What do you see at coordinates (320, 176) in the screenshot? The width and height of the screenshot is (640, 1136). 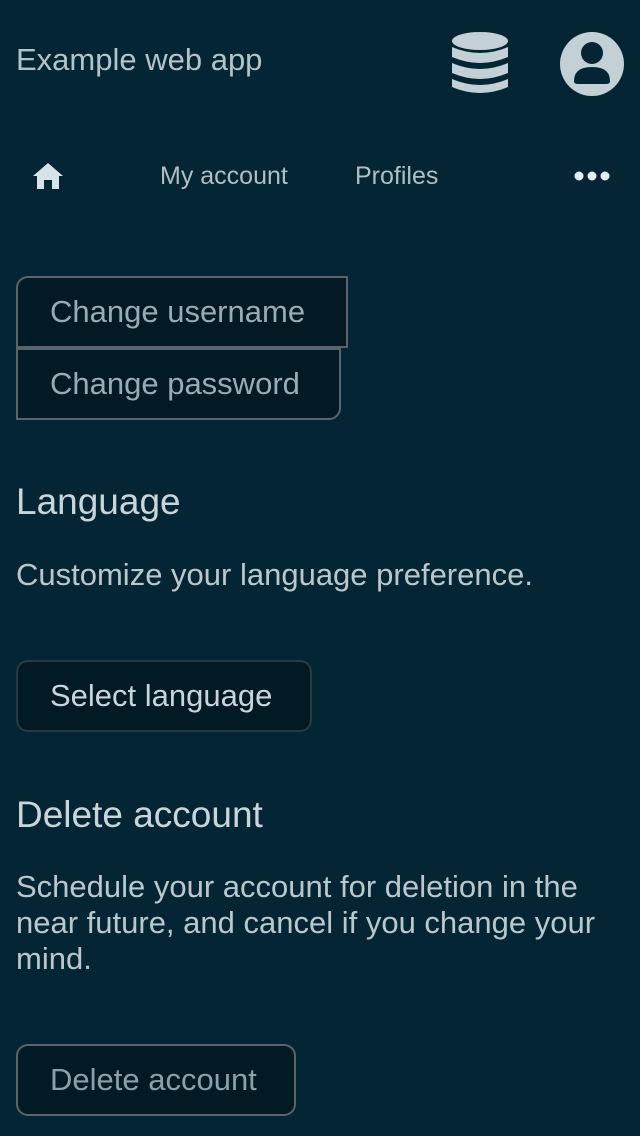 I see `main-nav: My account Profiles` at bounding box center [320, 176].